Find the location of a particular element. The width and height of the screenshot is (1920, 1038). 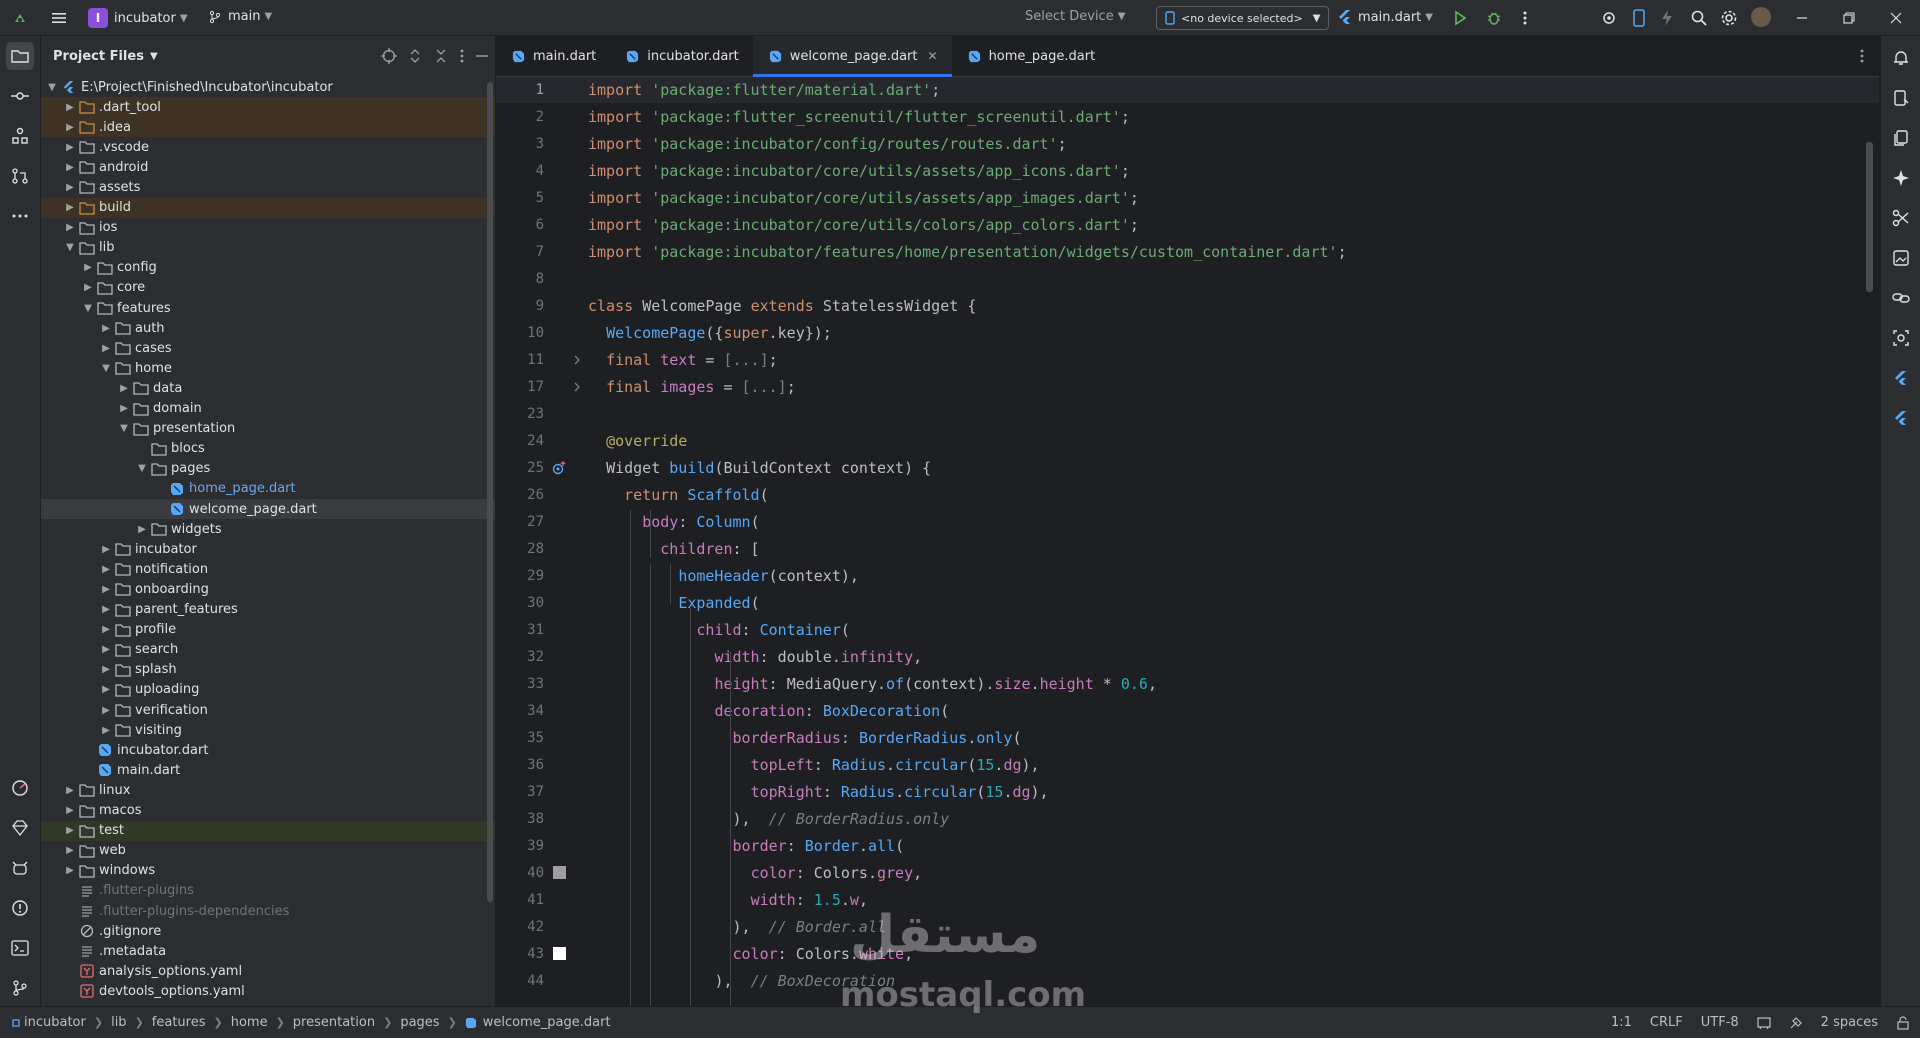

tree-folder: ▶ linux is located at coordinates (268, 790).